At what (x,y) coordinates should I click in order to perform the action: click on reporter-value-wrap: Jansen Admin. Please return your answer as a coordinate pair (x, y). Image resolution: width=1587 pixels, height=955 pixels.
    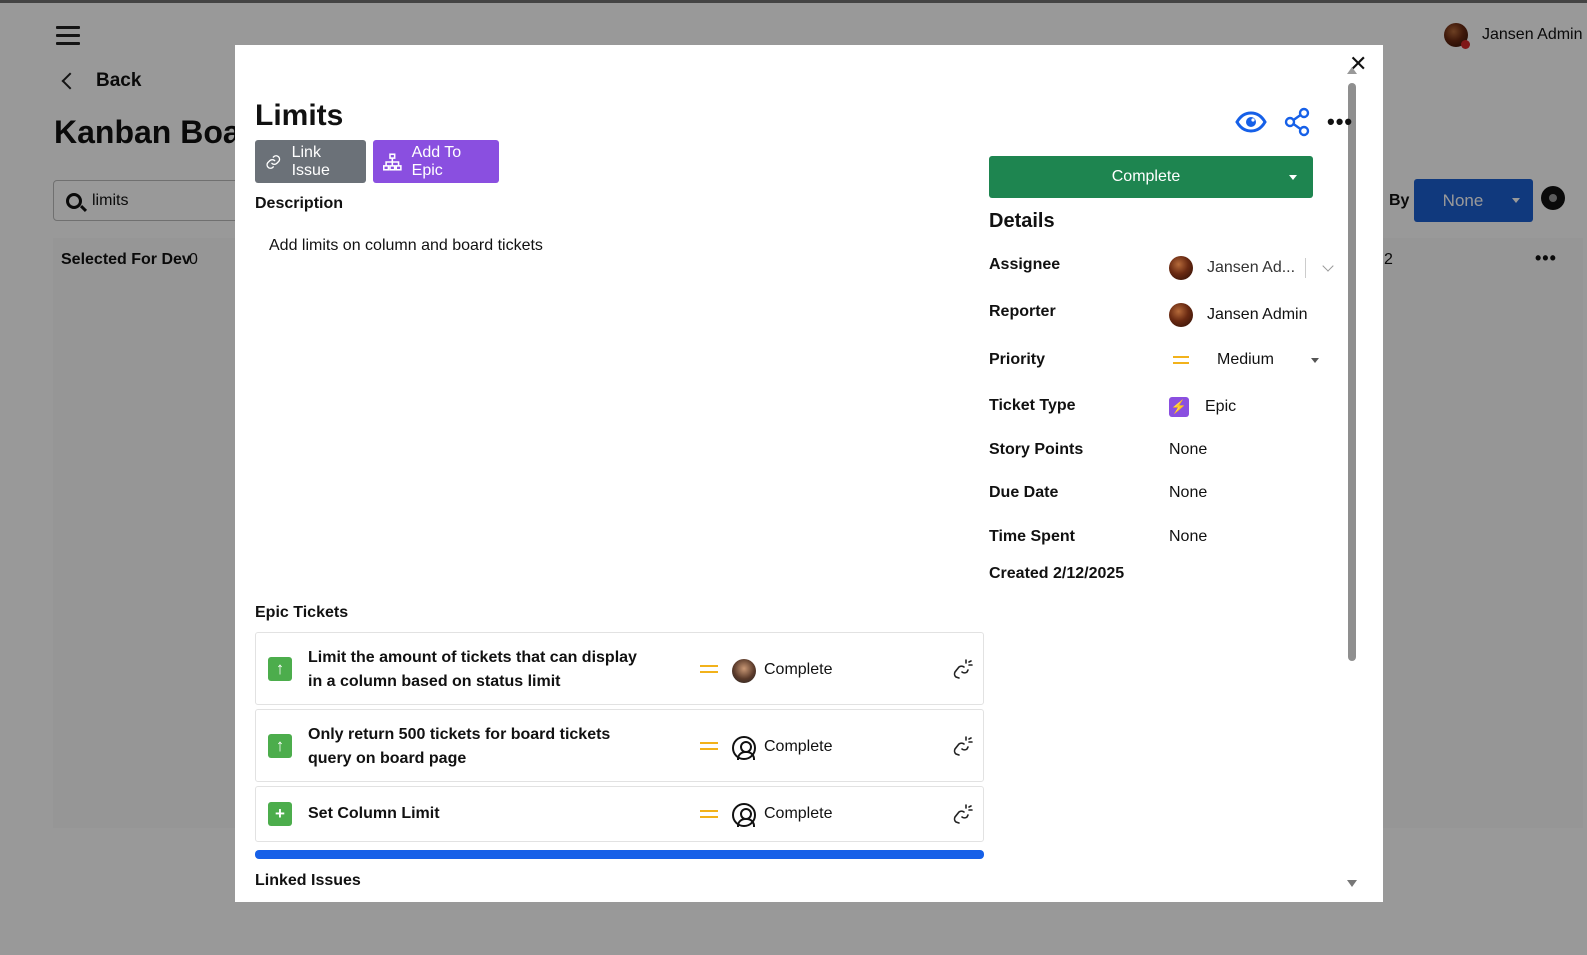
    Looking at the image, I should click on (1238, 315).